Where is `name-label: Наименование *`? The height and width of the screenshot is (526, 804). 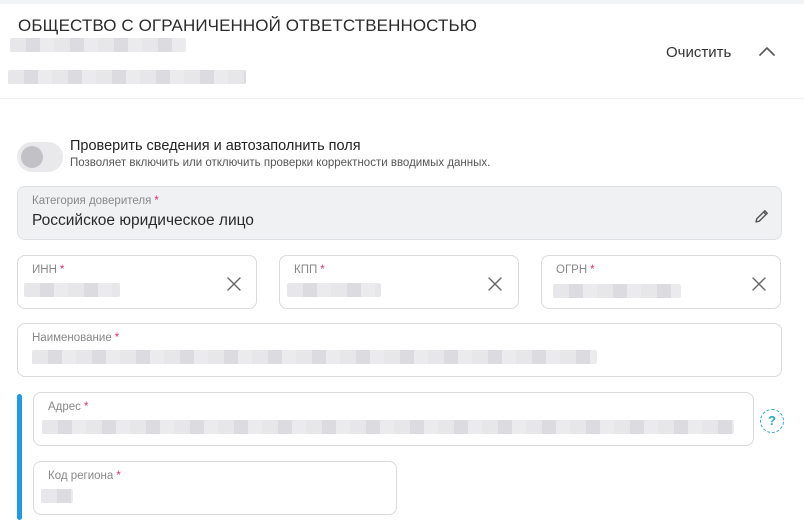 name-label: Наименование * is located at coordinates (76, 338).